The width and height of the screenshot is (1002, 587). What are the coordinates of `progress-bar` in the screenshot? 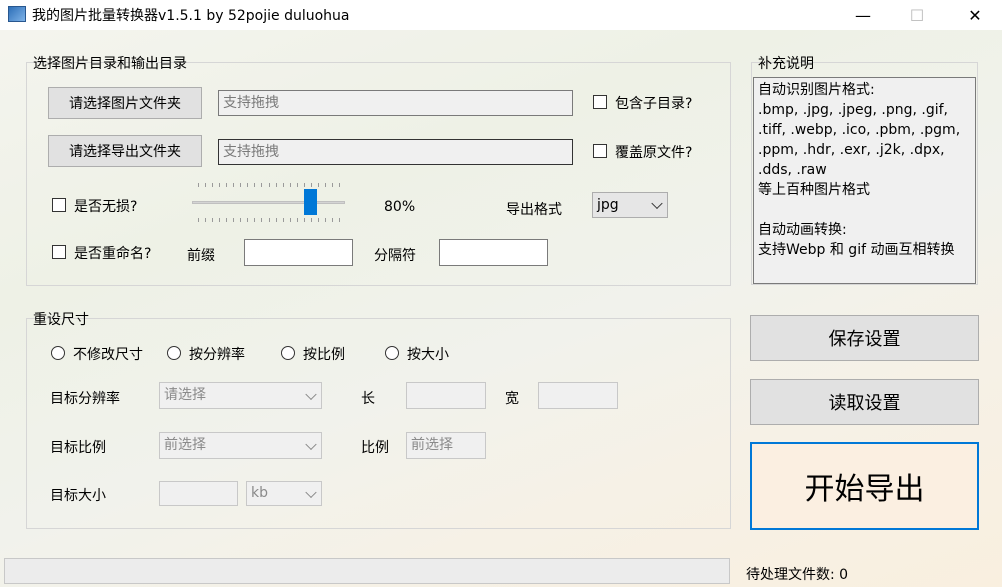 It's located at (367, 571).